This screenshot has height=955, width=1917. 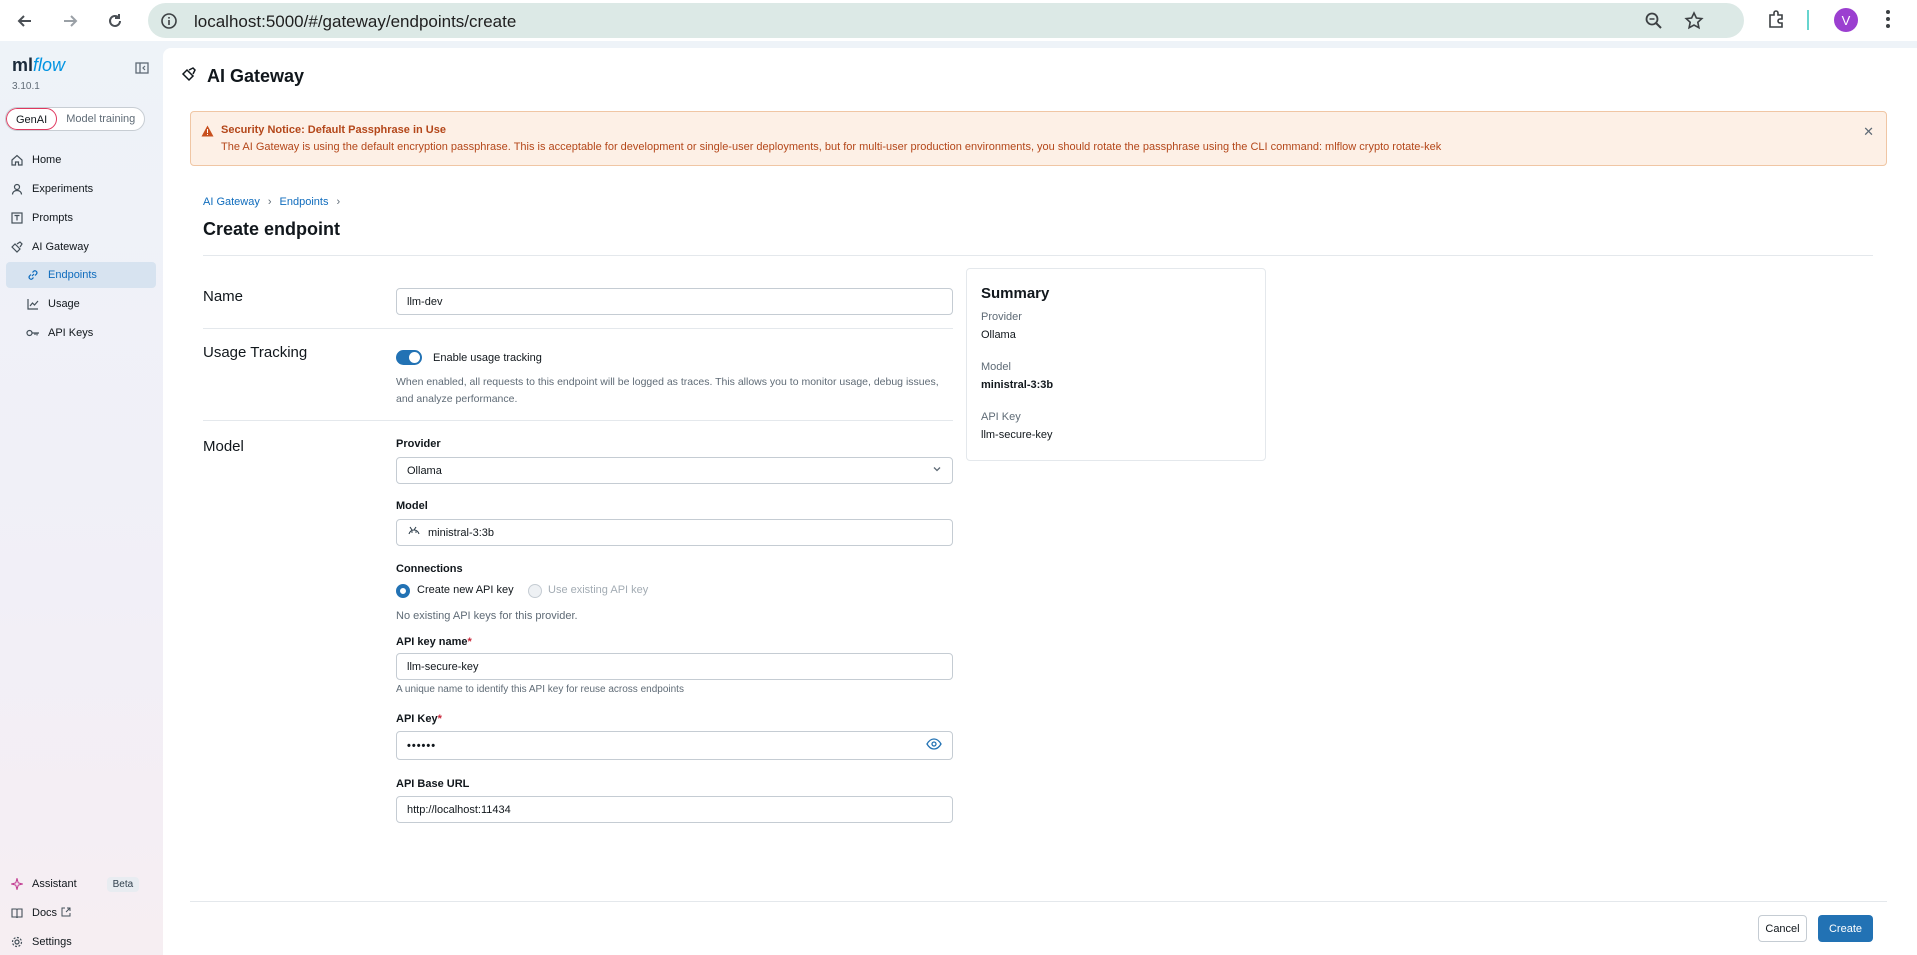 What do you see at coordinates (674, 809) in the screenshot?
I see `base-url-input: http://localhost:11434` at bounding box center [674, 809].